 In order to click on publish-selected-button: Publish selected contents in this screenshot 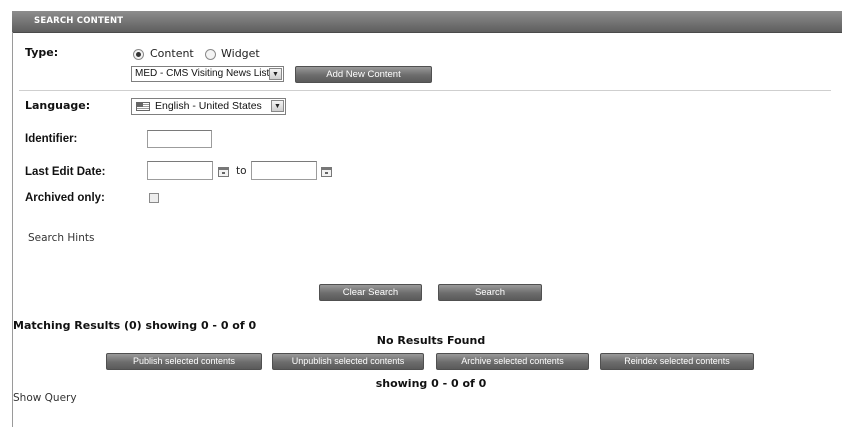, I will do `click(184, 361)`.